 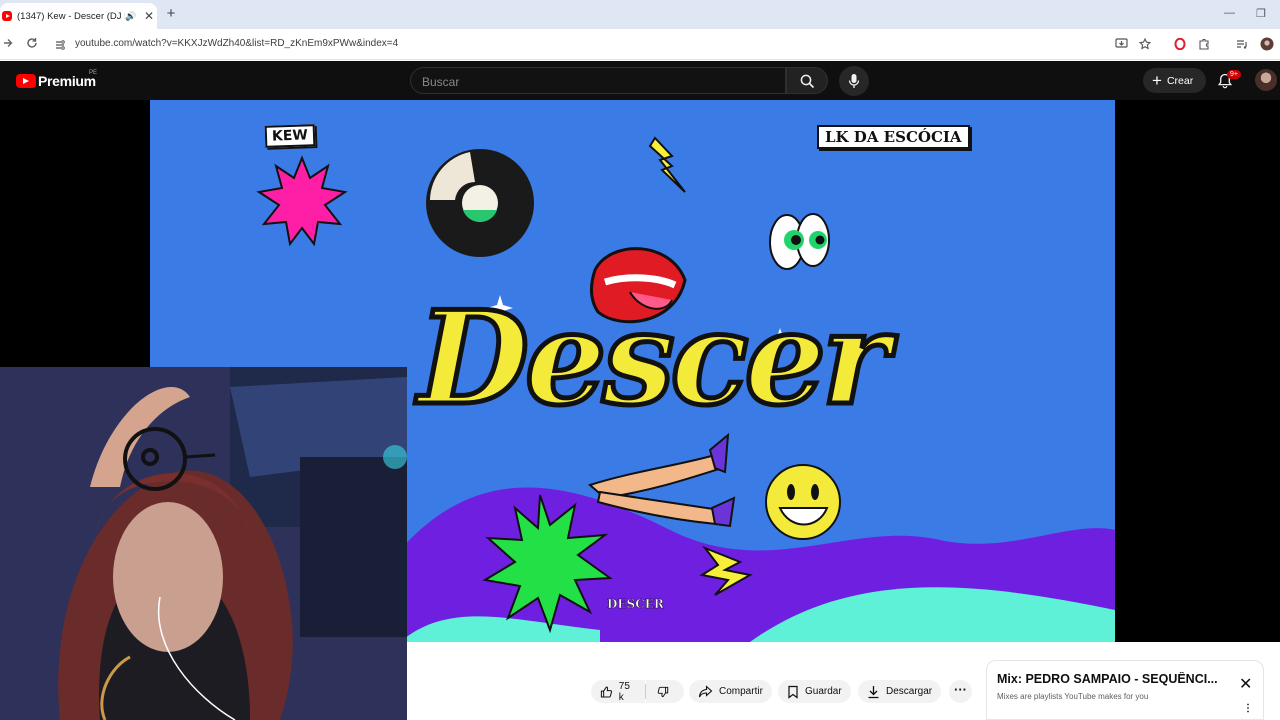 I want to click on small-title-label: DESCER, so click(x=635, y=604).